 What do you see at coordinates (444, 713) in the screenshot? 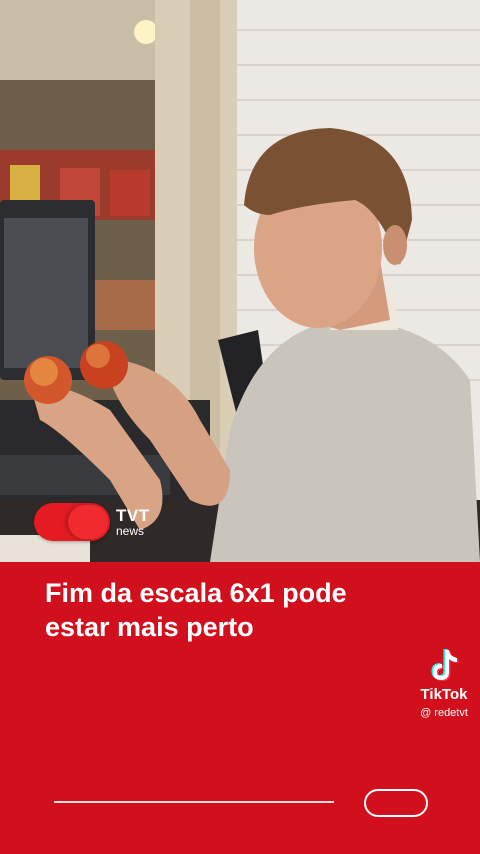
I see `tiktok-handle: @ redetvt` at bounding box center [444, 713].